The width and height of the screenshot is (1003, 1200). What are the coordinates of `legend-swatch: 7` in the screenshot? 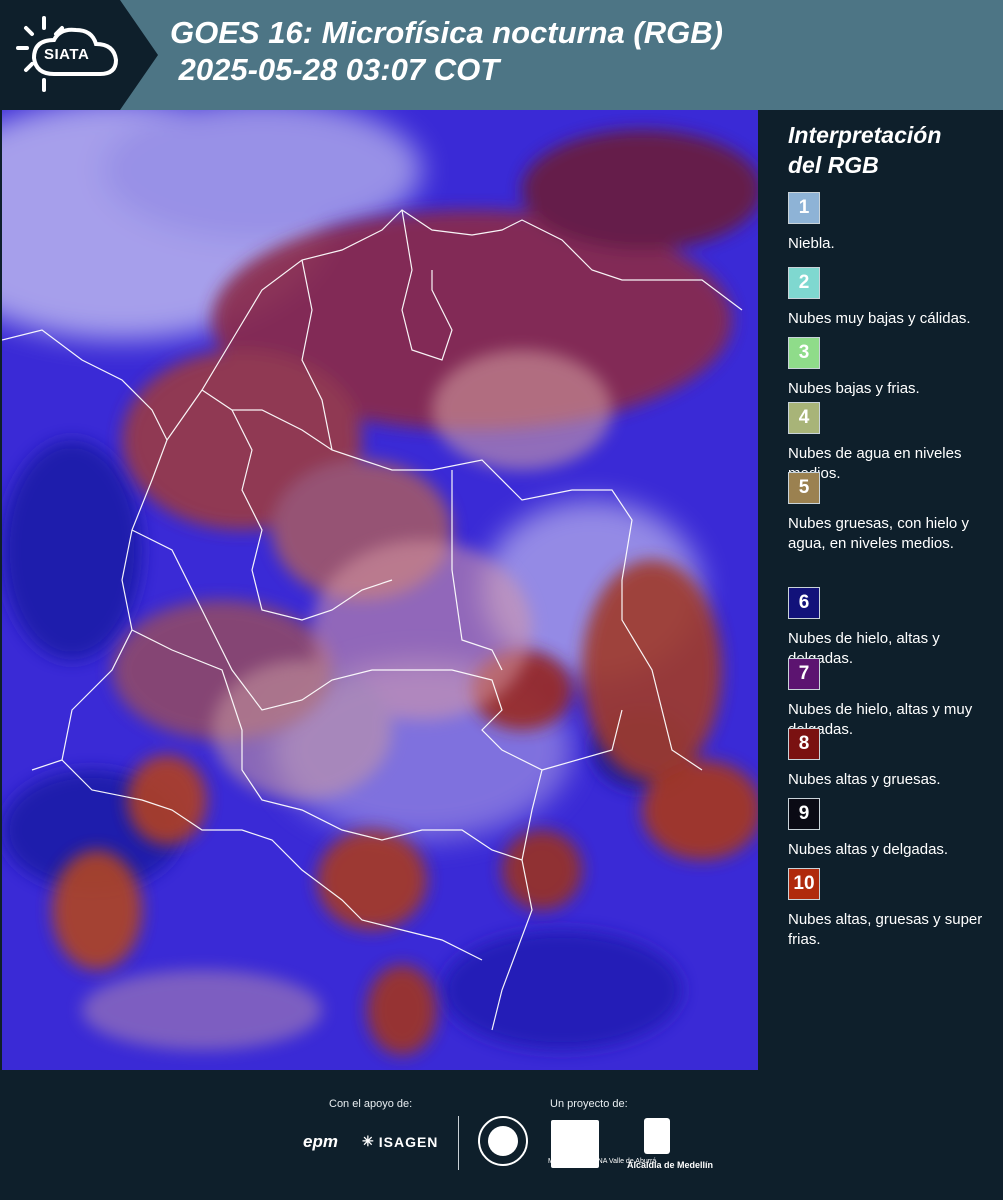 It's located at (804, 674).